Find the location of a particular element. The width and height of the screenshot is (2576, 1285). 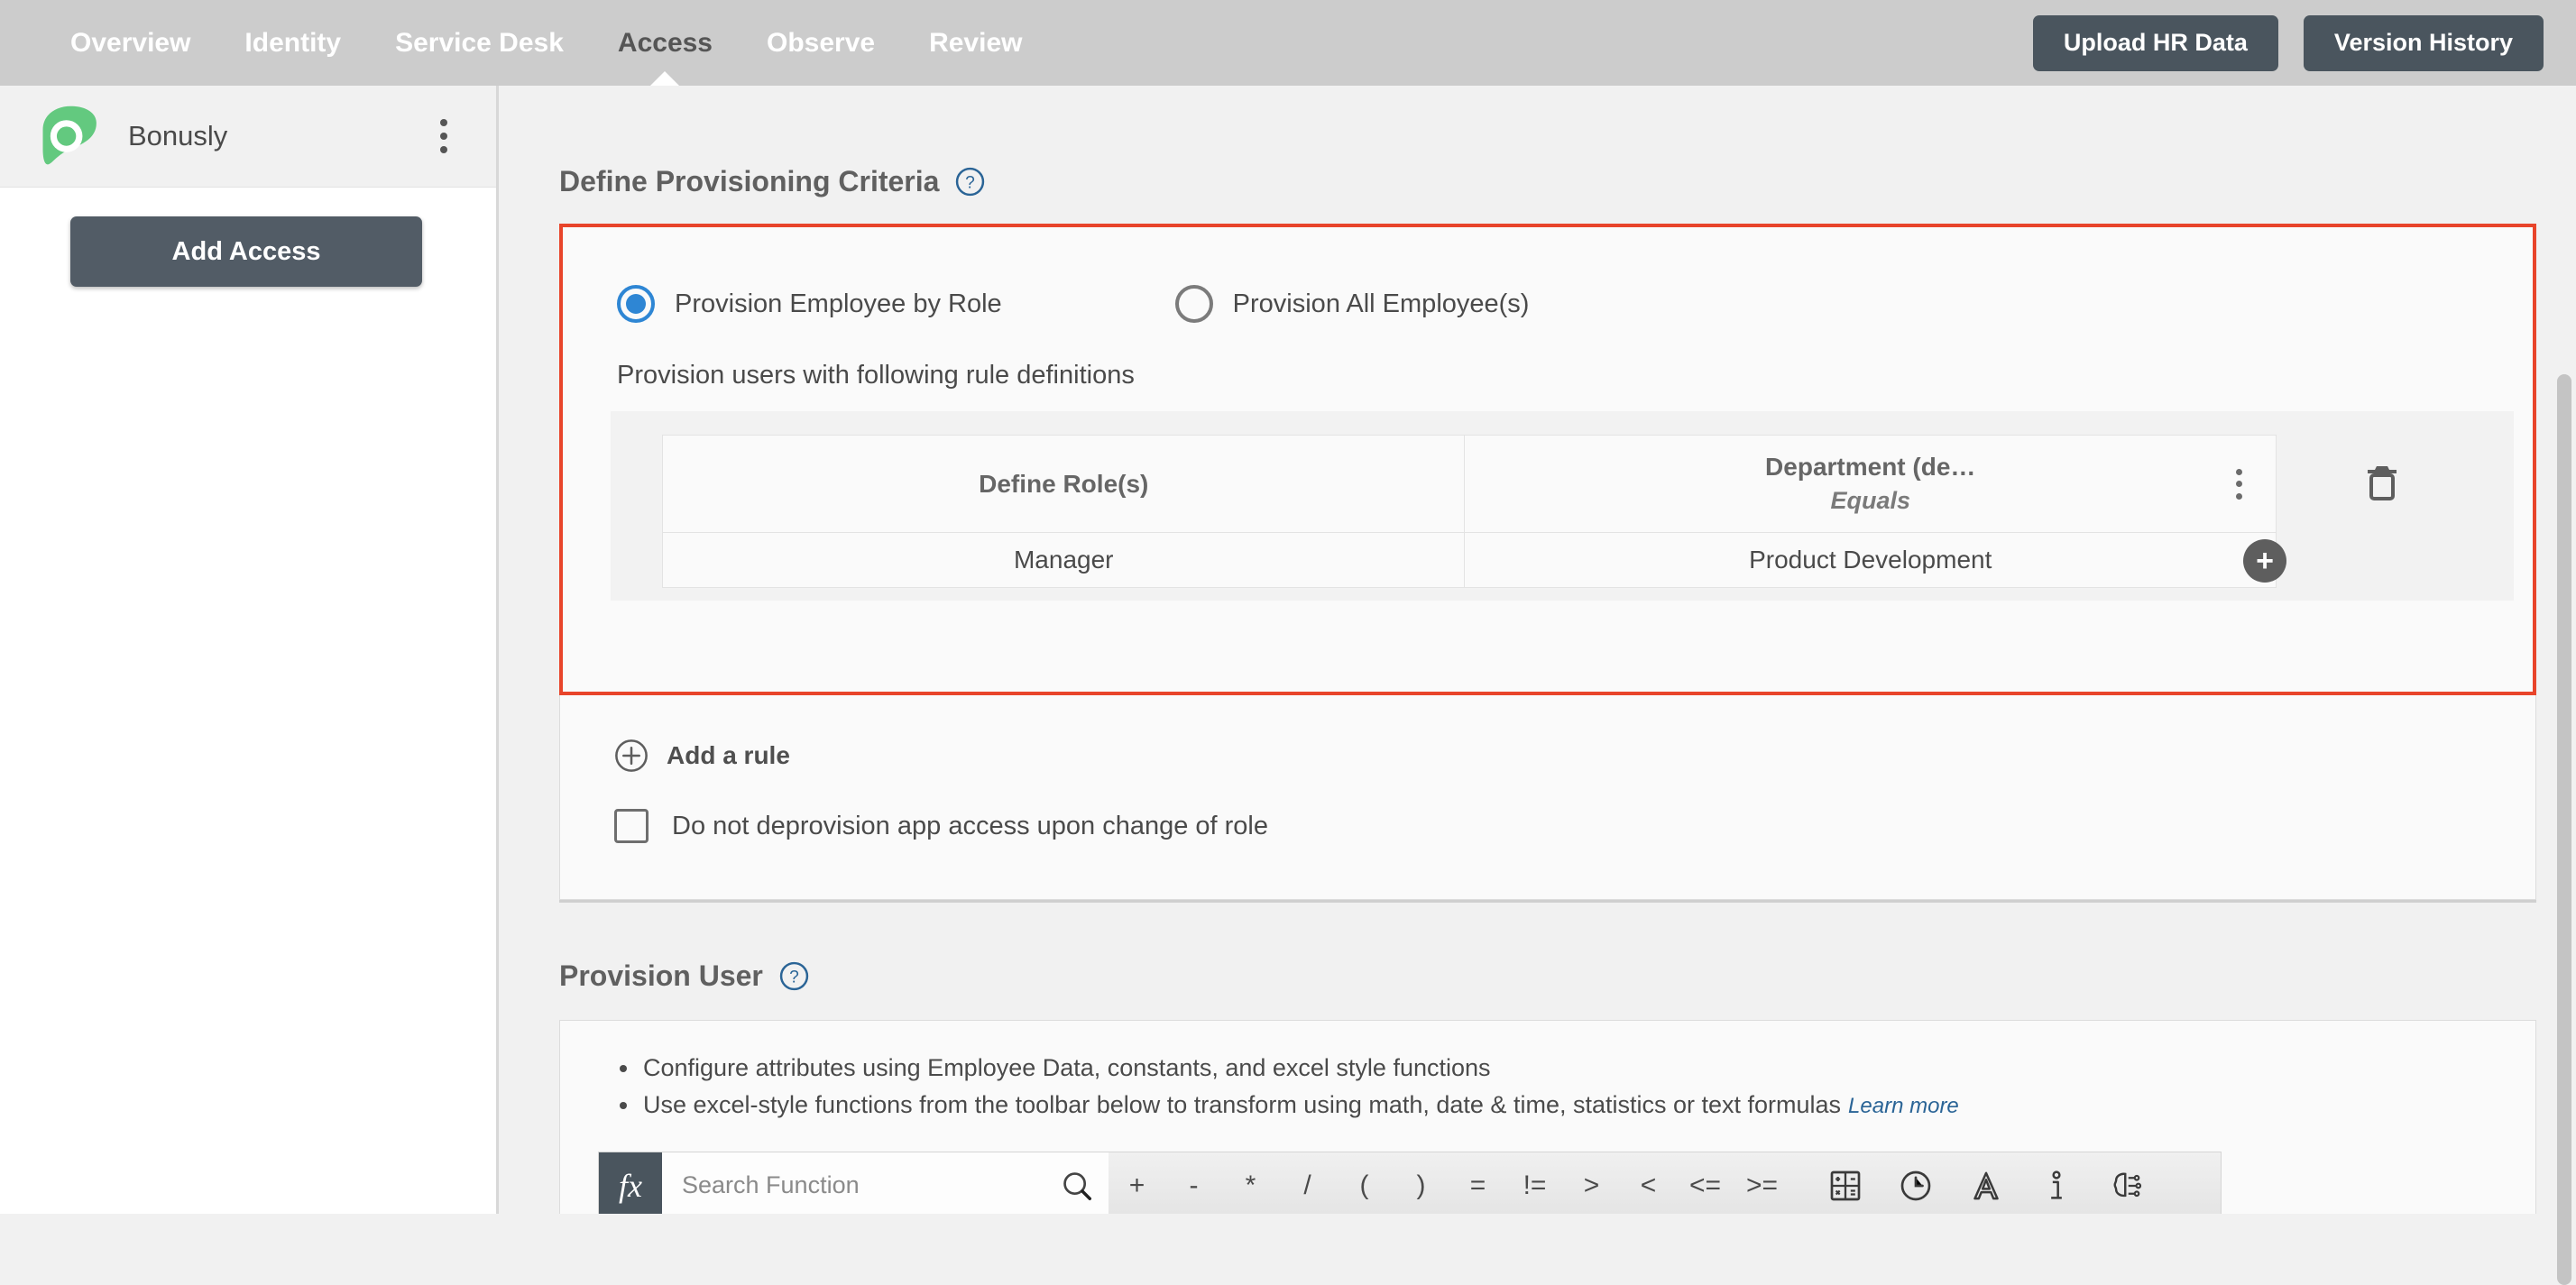

nav-item-identity: Identity is located at coordinates (292, 43).